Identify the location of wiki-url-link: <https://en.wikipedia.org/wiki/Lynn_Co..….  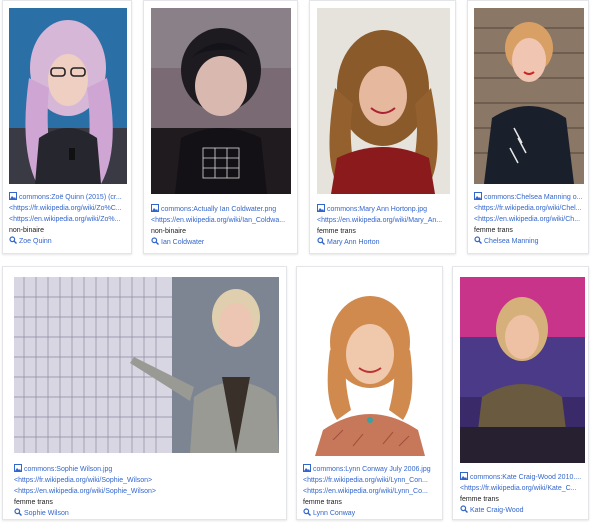
(371, 491).